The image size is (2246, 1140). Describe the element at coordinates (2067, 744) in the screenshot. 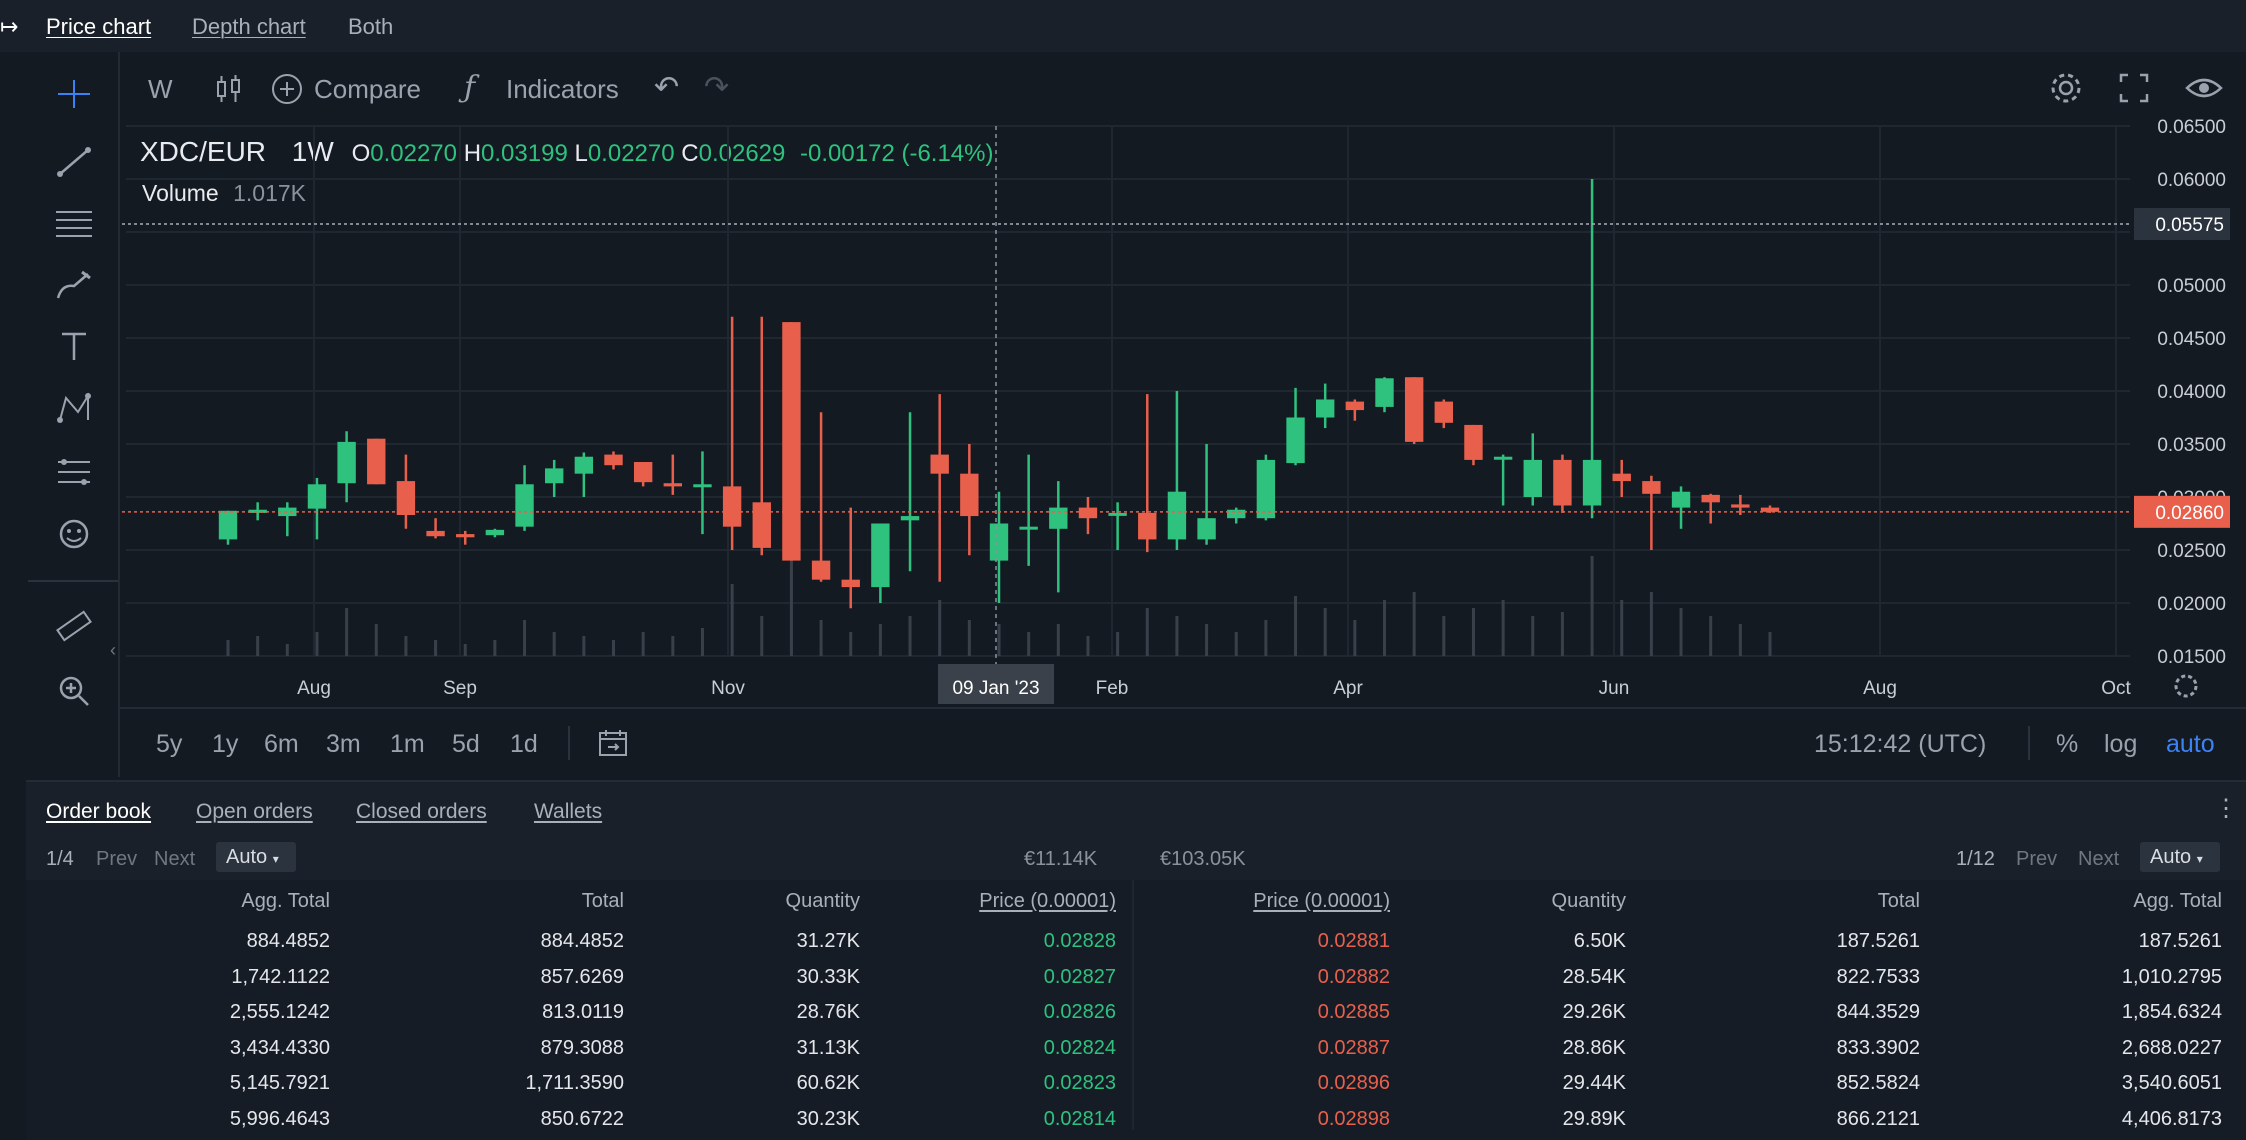

I see `percent-scale-toggle: %` at that location.